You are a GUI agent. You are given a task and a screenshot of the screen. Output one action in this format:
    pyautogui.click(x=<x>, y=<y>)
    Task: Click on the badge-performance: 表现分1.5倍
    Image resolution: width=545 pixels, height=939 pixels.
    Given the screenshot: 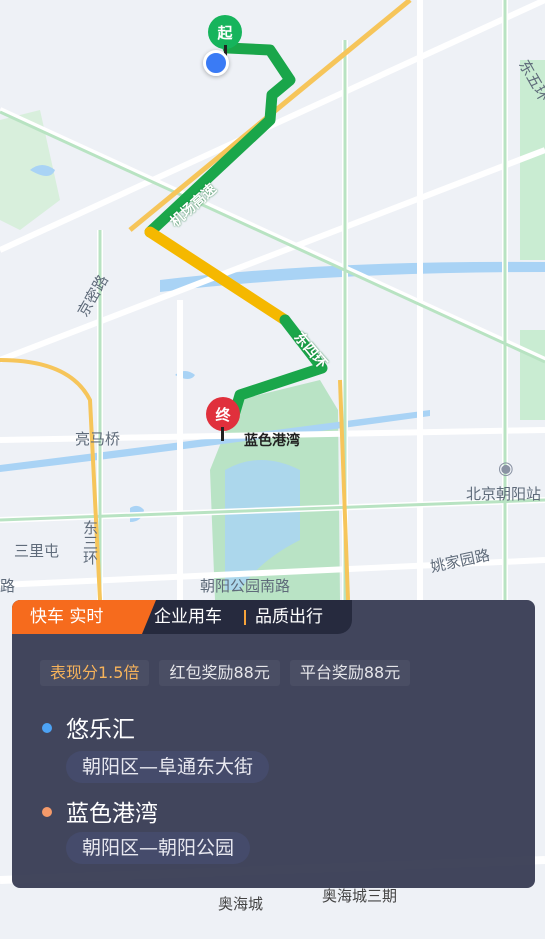 What is the action you would take?
    pyautogui.click(x=95, y=673)
    